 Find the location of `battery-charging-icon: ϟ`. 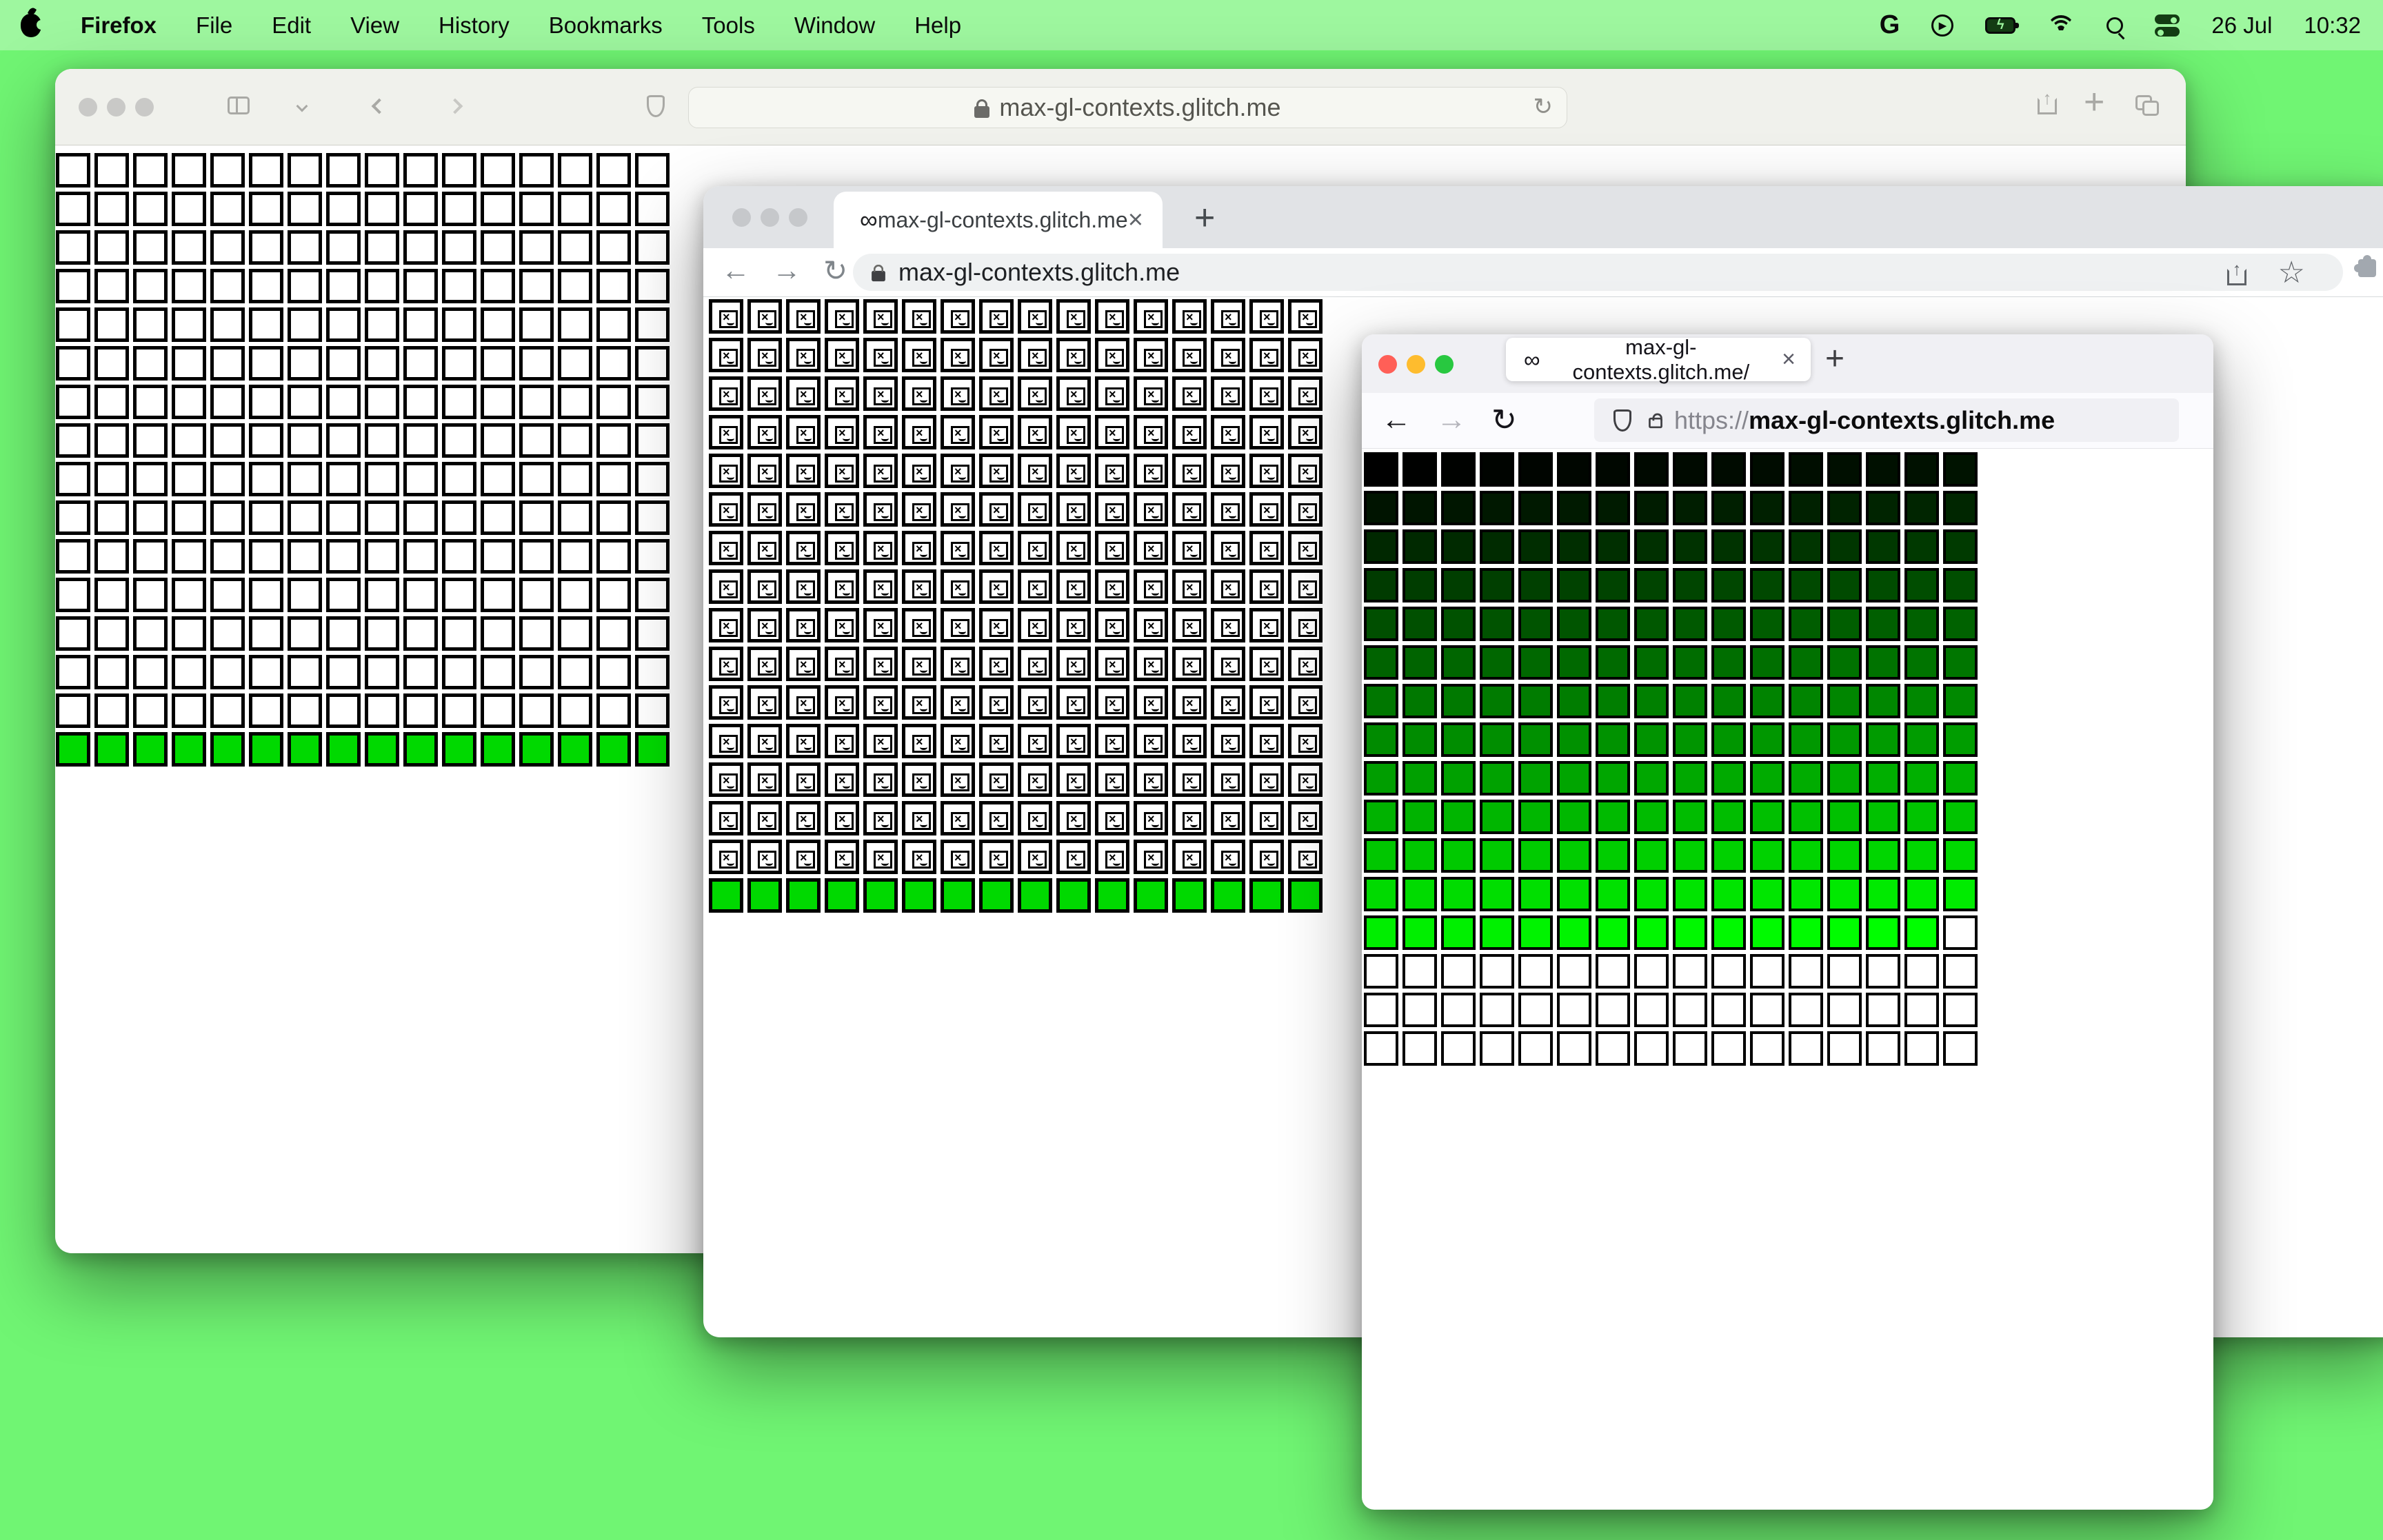

battery-charging-icon: ϟ is located at coordinates (2002, 26).